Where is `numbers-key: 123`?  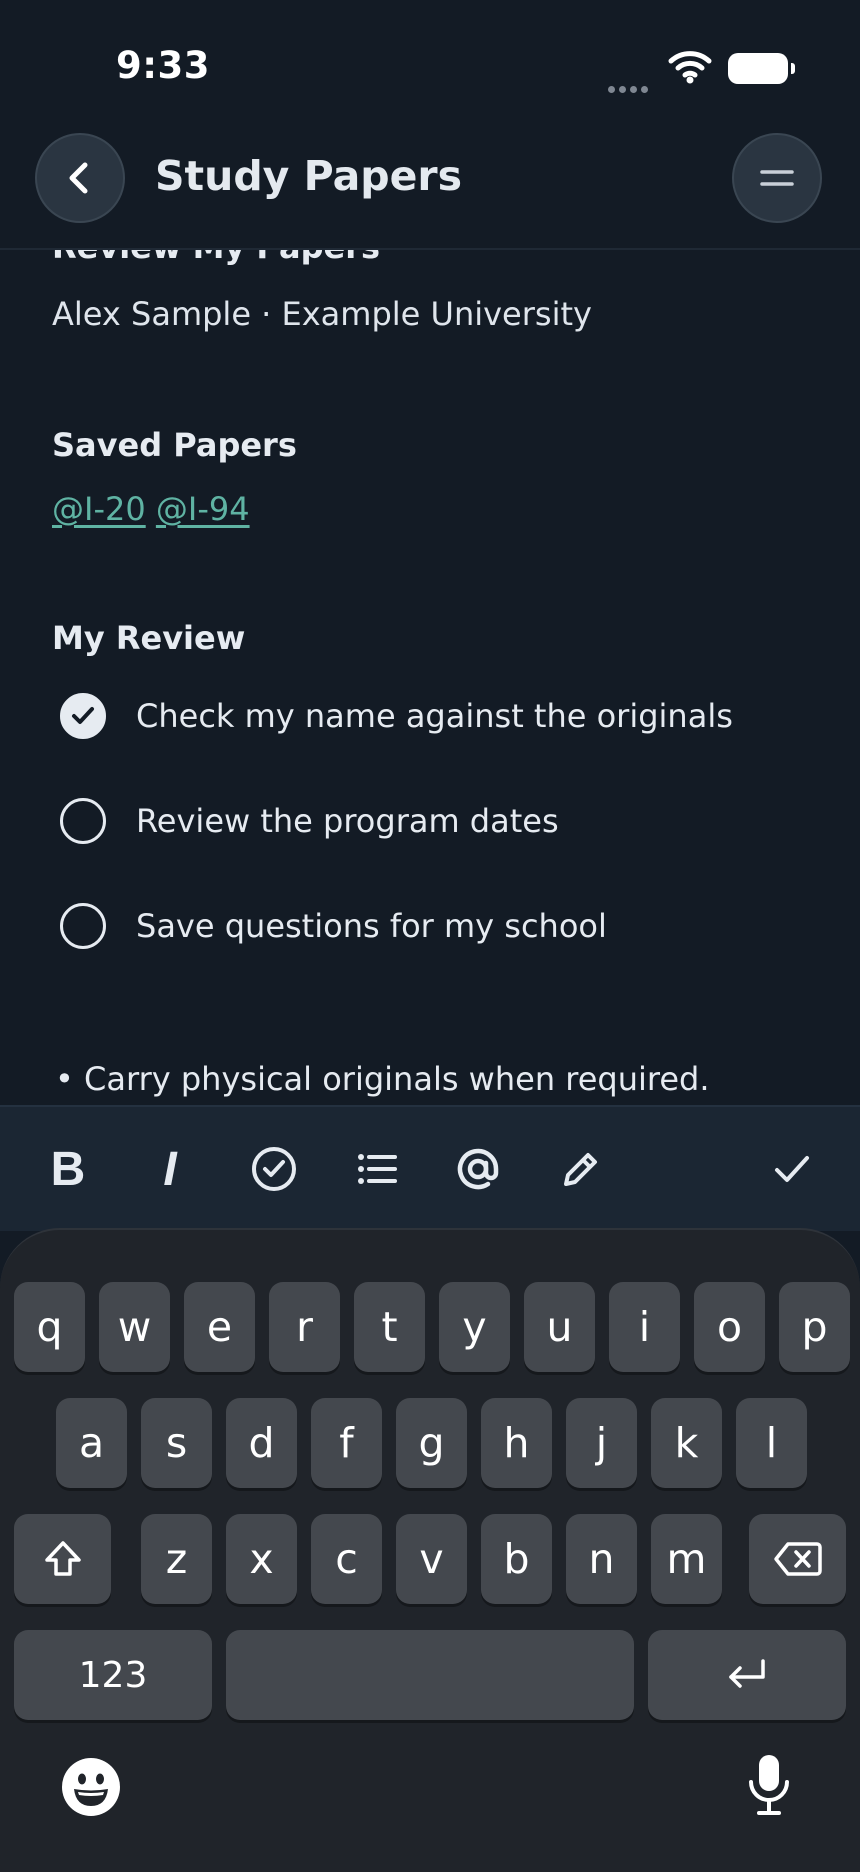
numbers-key: 123 is located at coordinates (113, 1675).